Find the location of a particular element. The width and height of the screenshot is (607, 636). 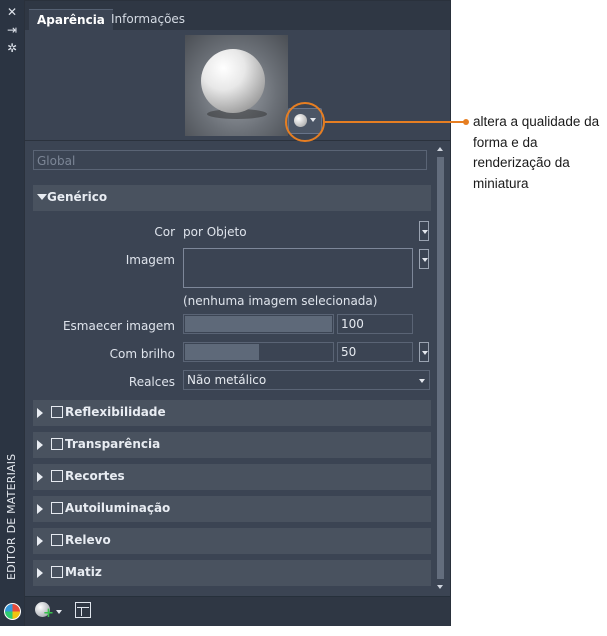

plus-icon: + is located at coordinates (48, 613).